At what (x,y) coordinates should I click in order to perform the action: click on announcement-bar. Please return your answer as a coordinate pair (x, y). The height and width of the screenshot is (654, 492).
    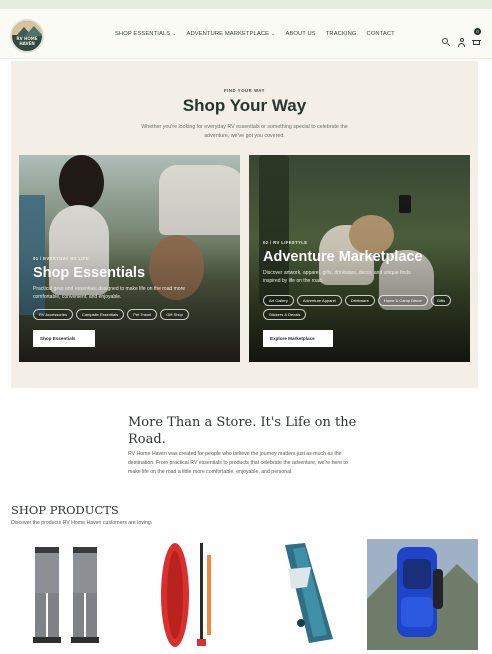
    Looking at the image, I should click on (246, 4).